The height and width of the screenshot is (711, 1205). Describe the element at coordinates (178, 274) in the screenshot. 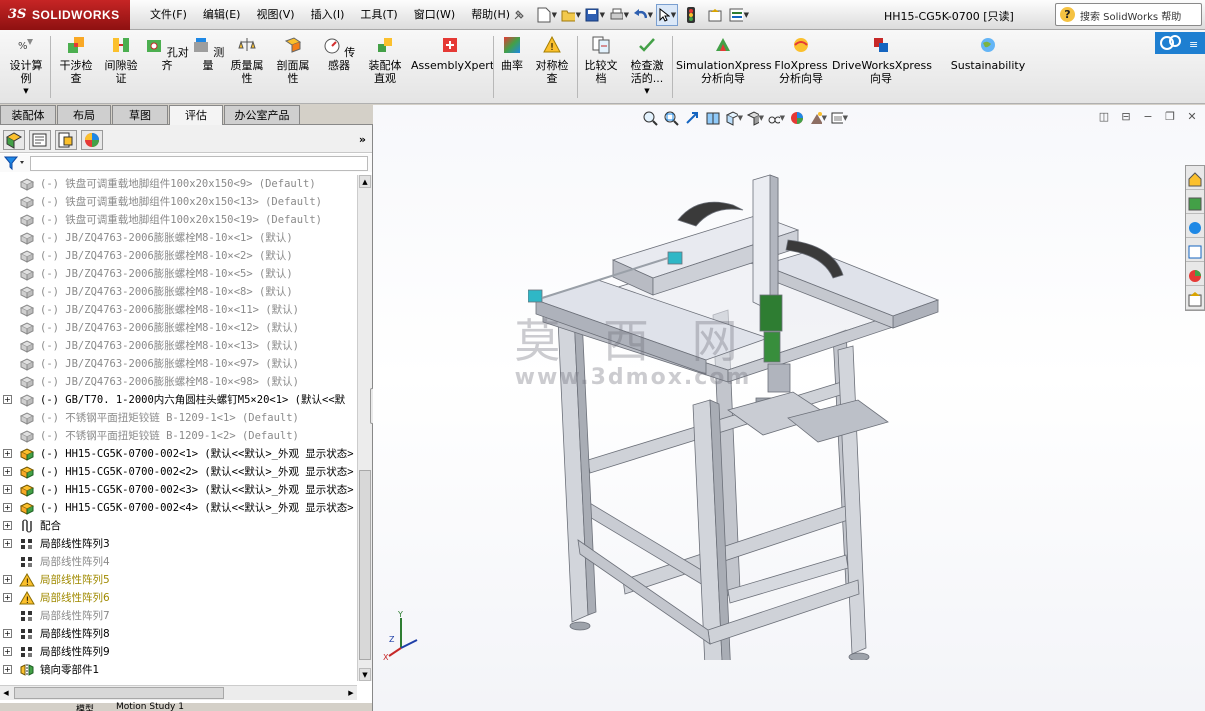

I see `tree-row: (-) JB/ZQ4763-2006膨胀螺栓M8-10×<5> (默认)` at that location.